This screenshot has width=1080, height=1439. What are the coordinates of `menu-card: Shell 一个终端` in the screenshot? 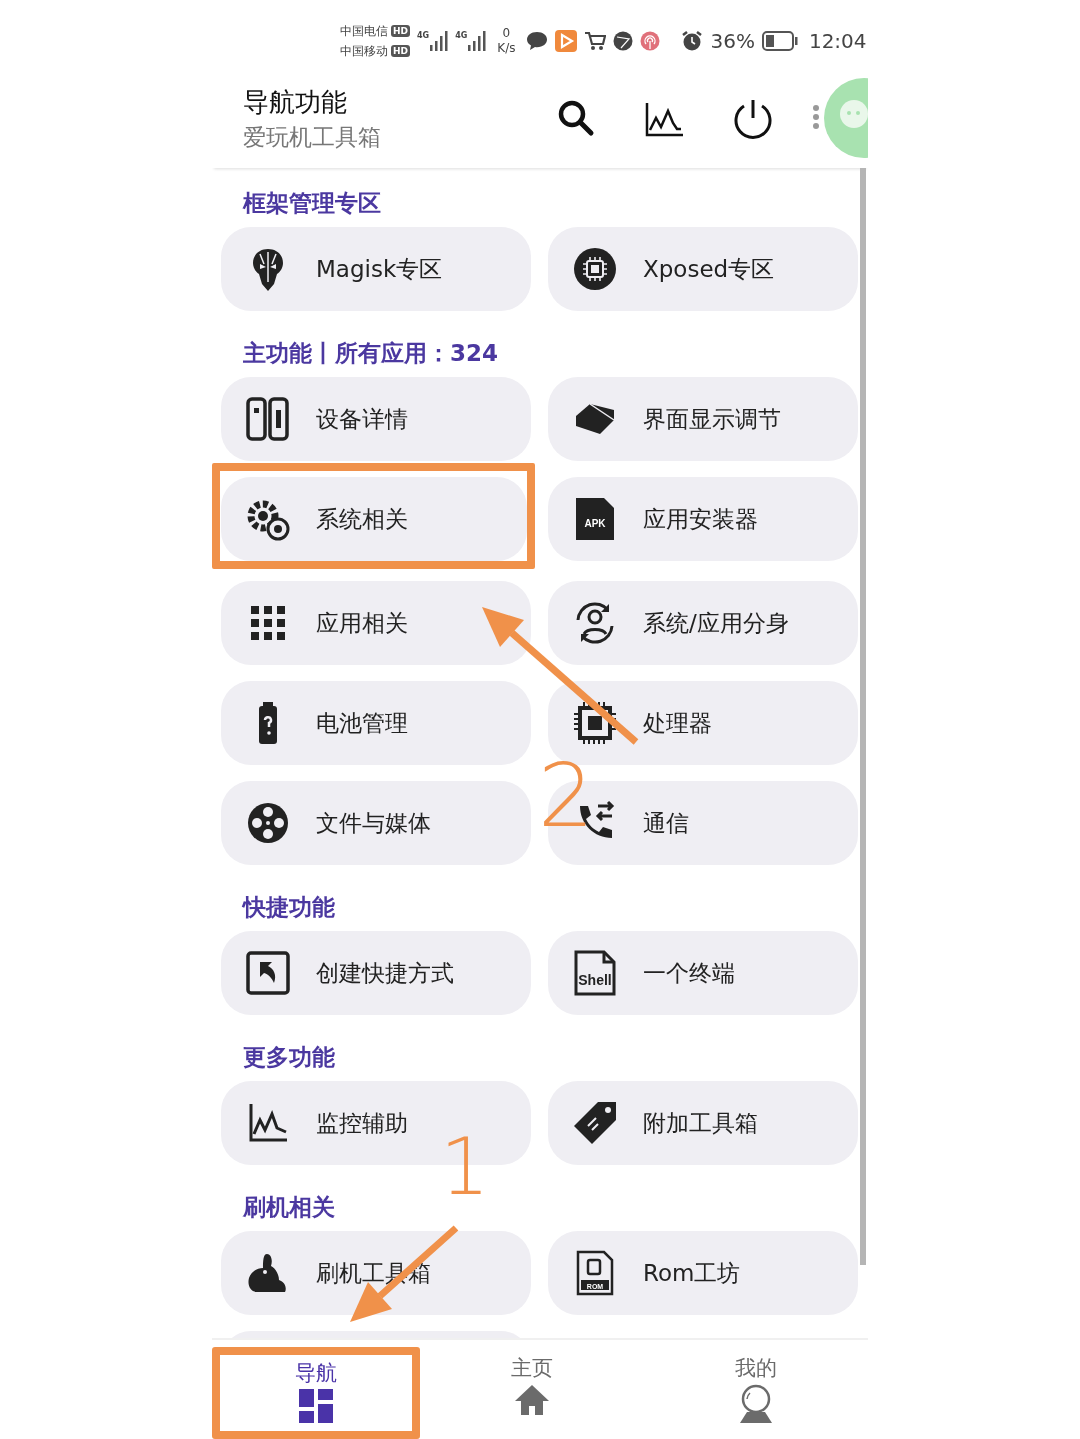 It's located at (703, 973).